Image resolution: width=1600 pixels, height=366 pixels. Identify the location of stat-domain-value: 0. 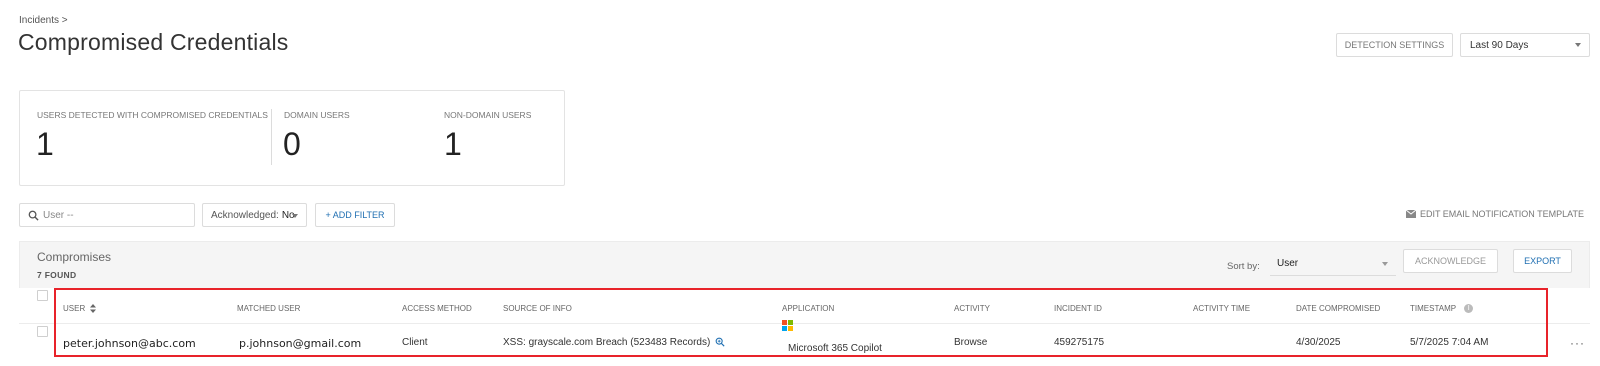
(292, 144).